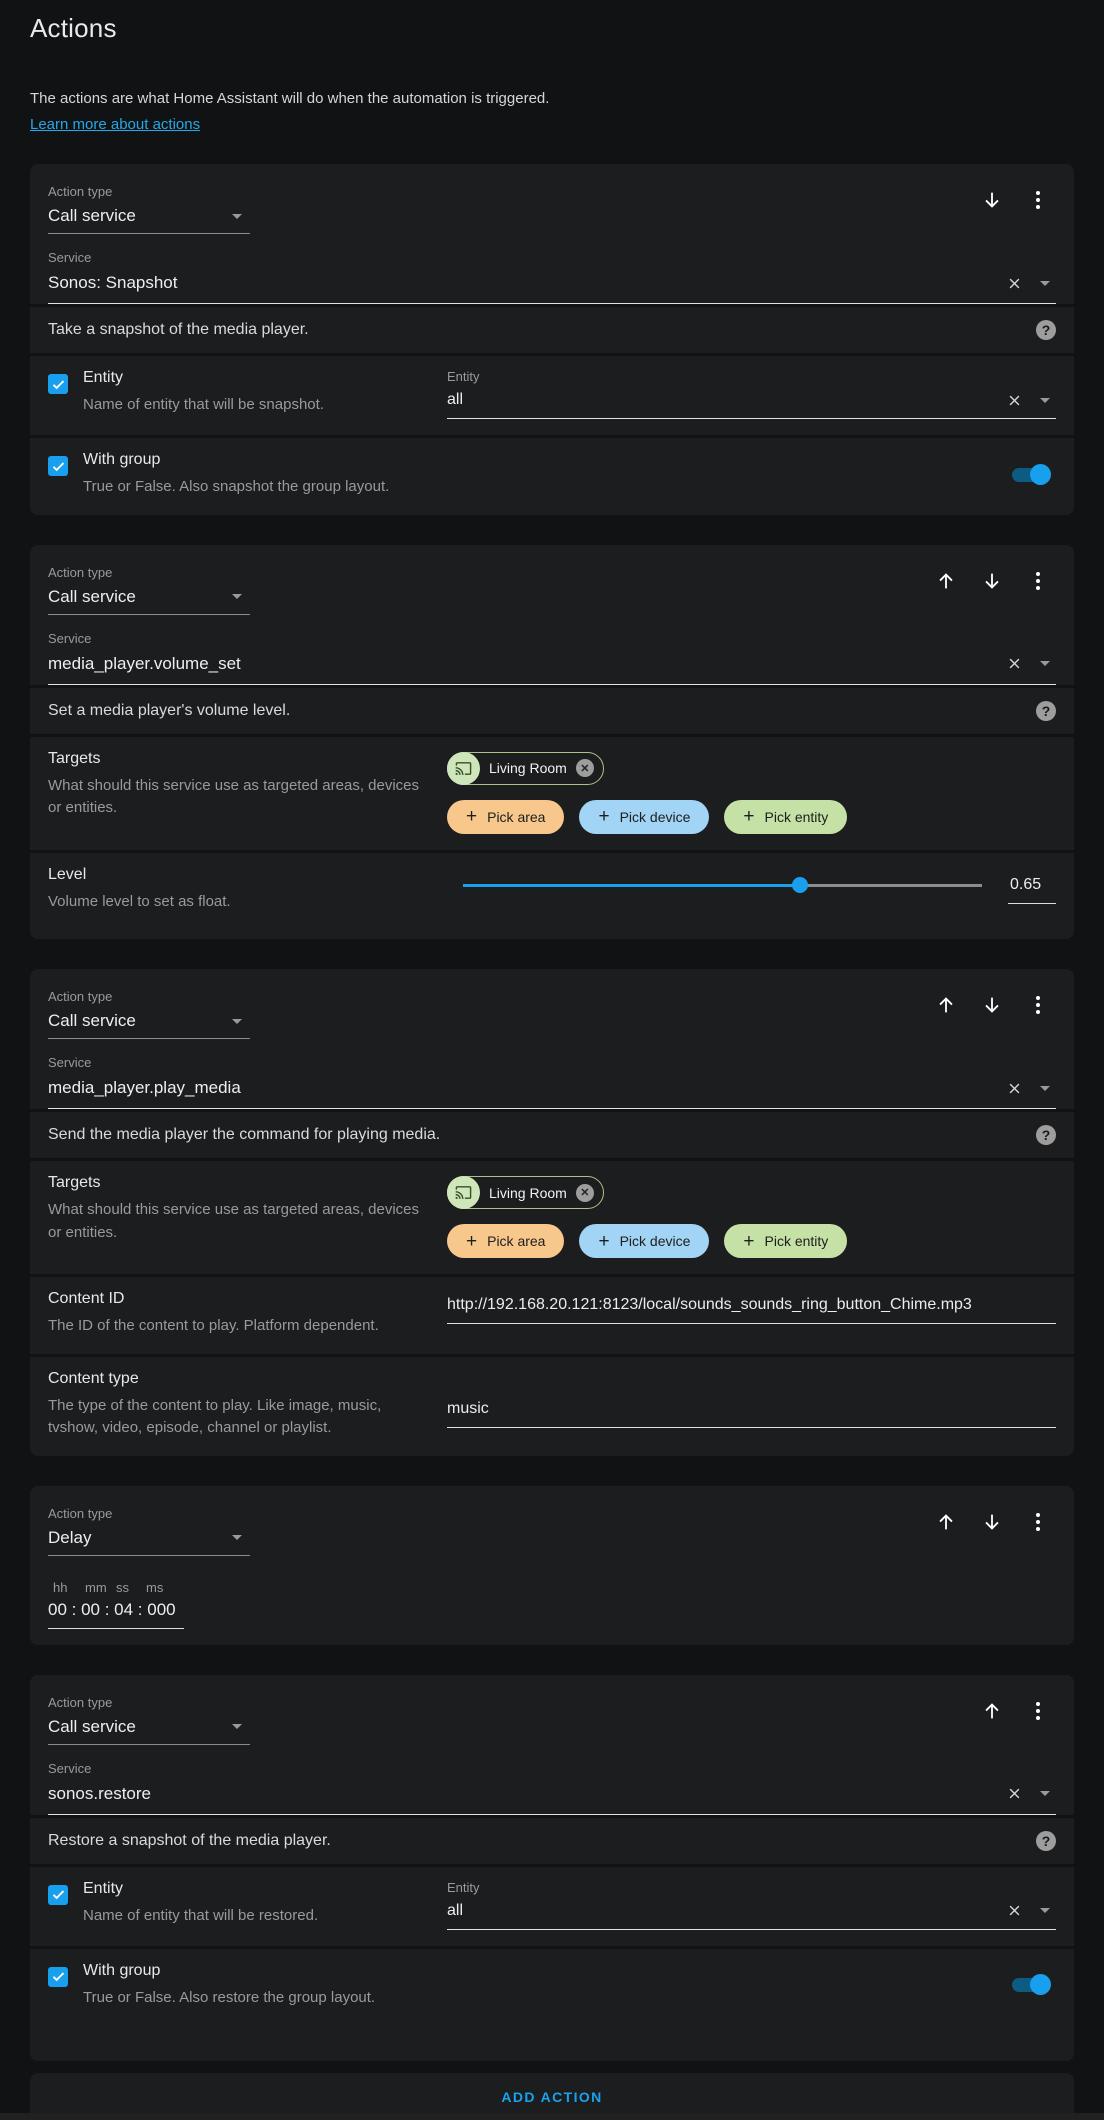  I want to click on target-area-chip-label: Living Room, so click(528, 768).